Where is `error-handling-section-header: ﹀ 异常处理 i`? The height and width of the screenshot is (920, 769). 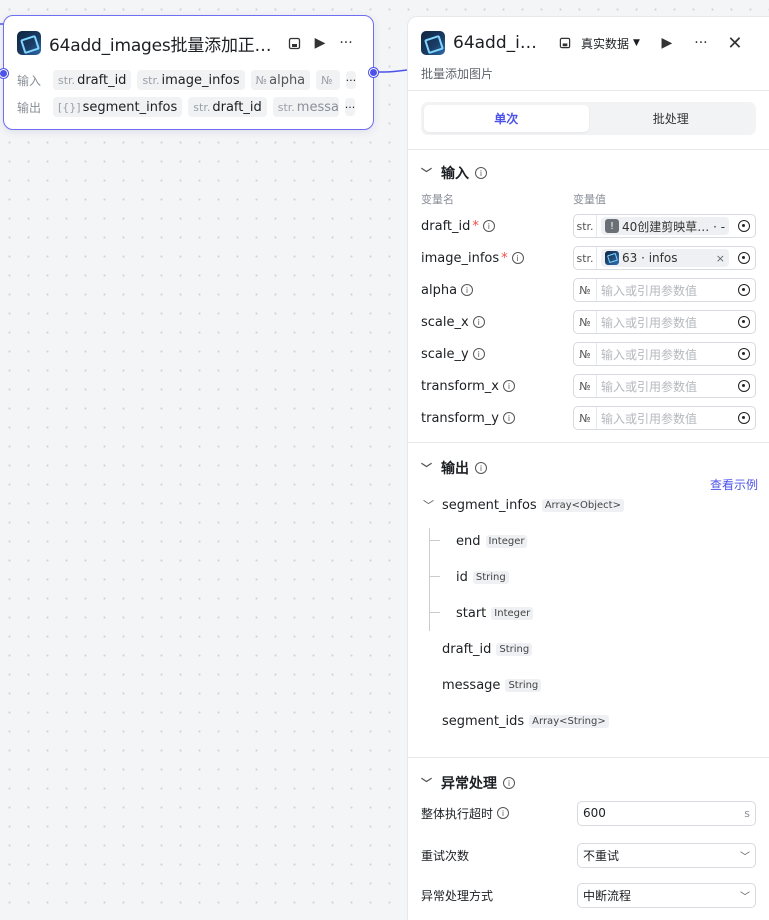 error-handling-section-header: ﹀ 异常处理 i is located at coordinates (468, 783).